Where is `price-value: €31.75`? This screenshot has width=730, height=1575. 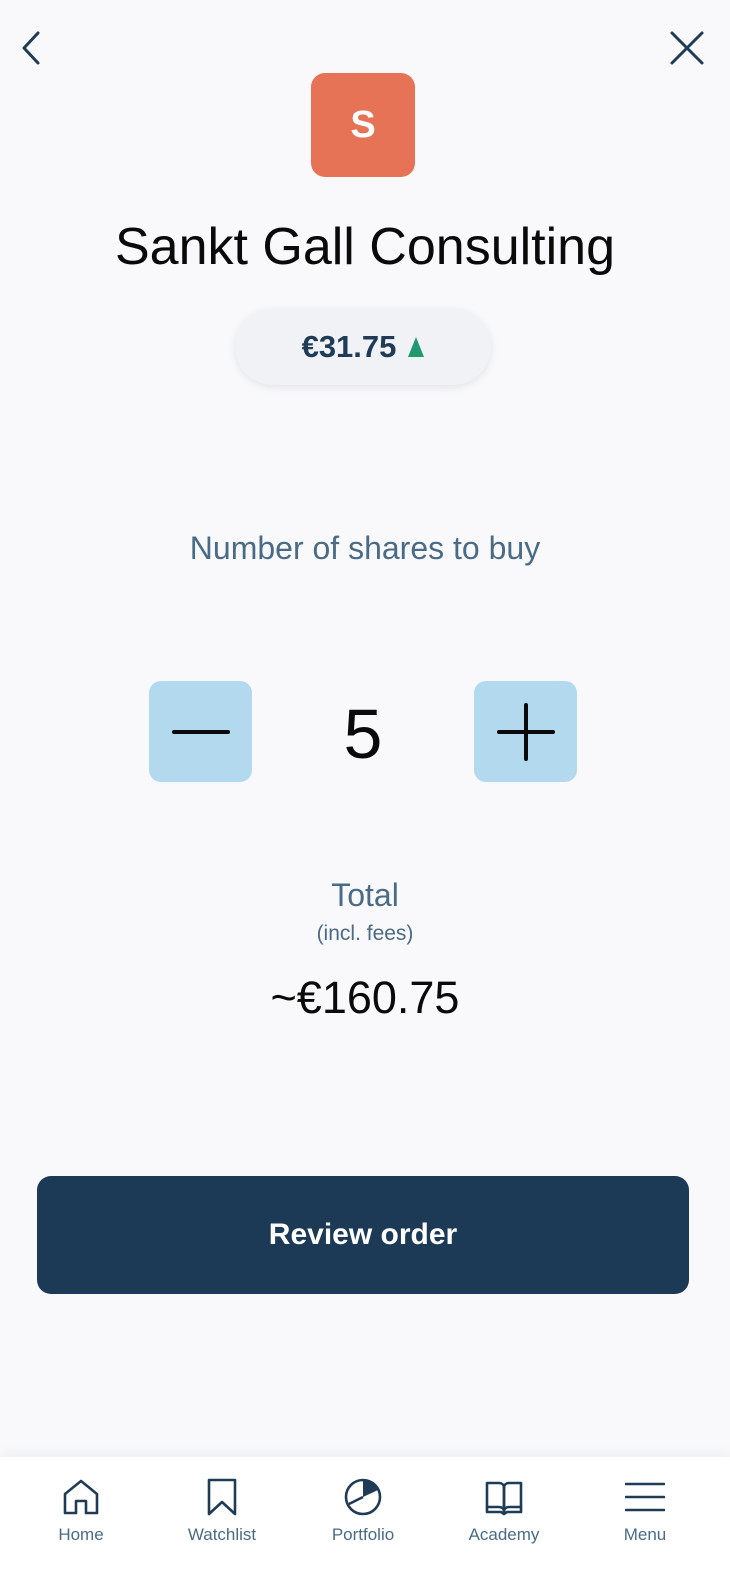 price-value: €31.75 is located at coordinates (349, 346).